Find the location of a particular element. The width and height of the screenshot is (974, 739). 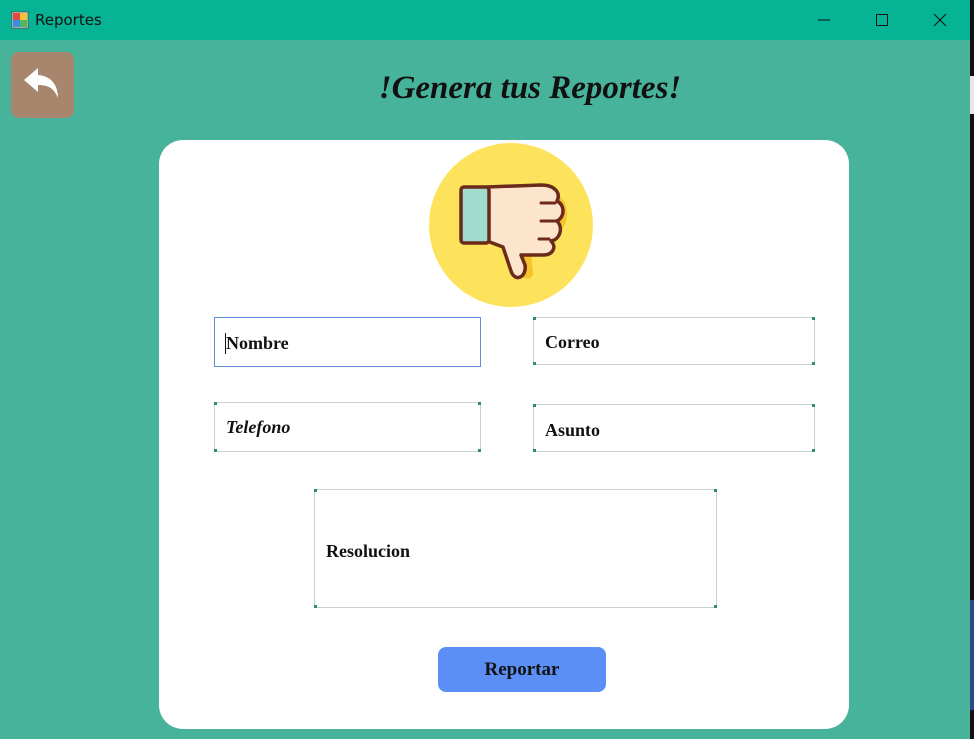

window-titlebar: Reportes is located at coordinates (485, 20).